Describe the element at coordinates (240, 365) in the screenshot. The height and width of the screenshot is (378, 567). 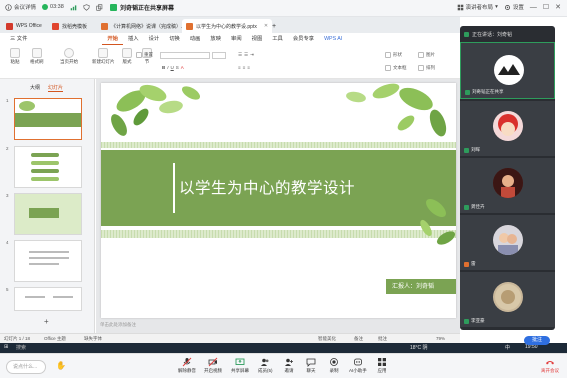
I see `share-screen-button: 共享屏幕` at that location.